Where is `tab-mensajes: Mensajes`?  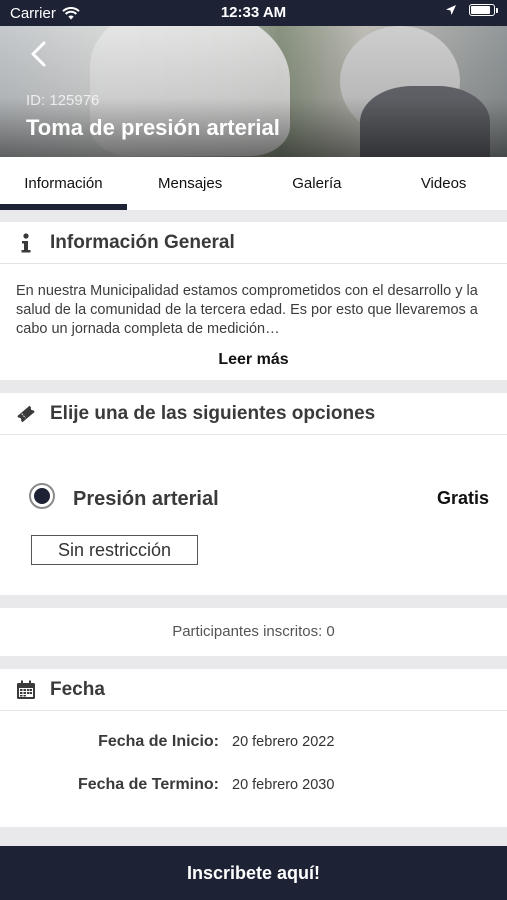 tab-mensajes: Mensajes is located at coordinates (190, 183).